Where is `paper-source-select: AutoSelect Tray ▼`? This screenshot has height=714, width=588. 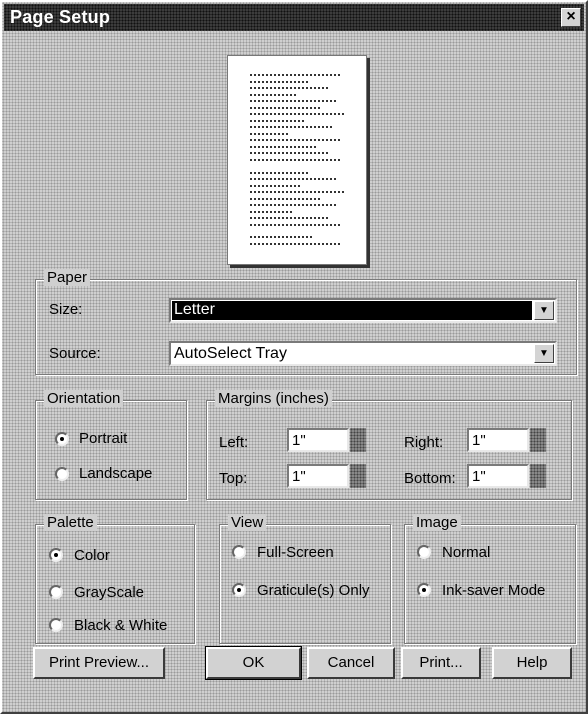 paper-source-select: AutoSelect Tray ▼ is located at coordinates (363, 353).